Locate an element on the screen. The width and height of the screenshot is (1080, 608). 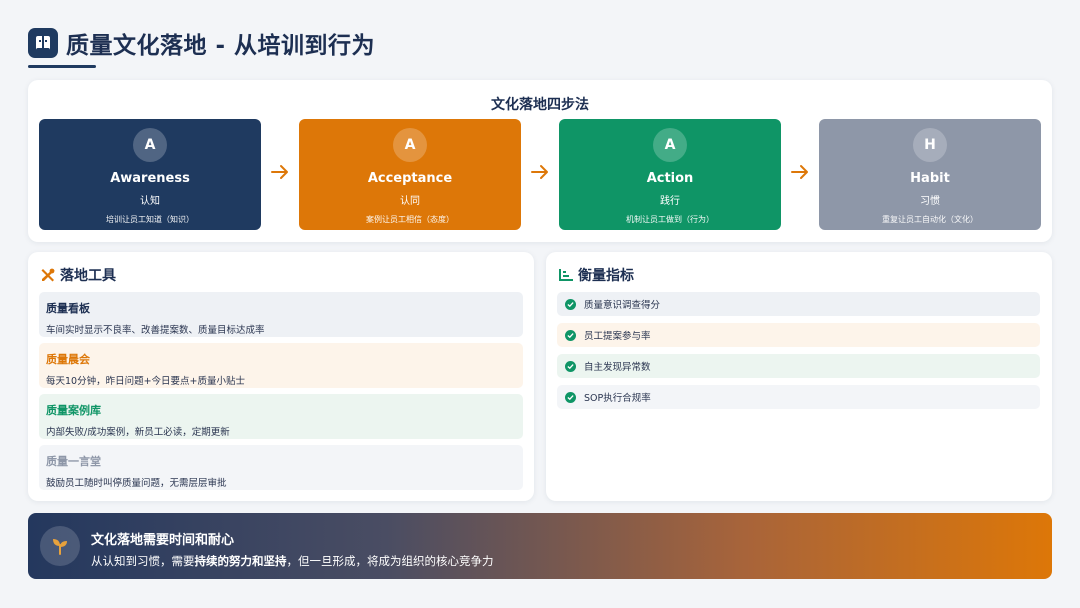
metric-label: SOP执行合规率 is located at coordinates (617, 398).